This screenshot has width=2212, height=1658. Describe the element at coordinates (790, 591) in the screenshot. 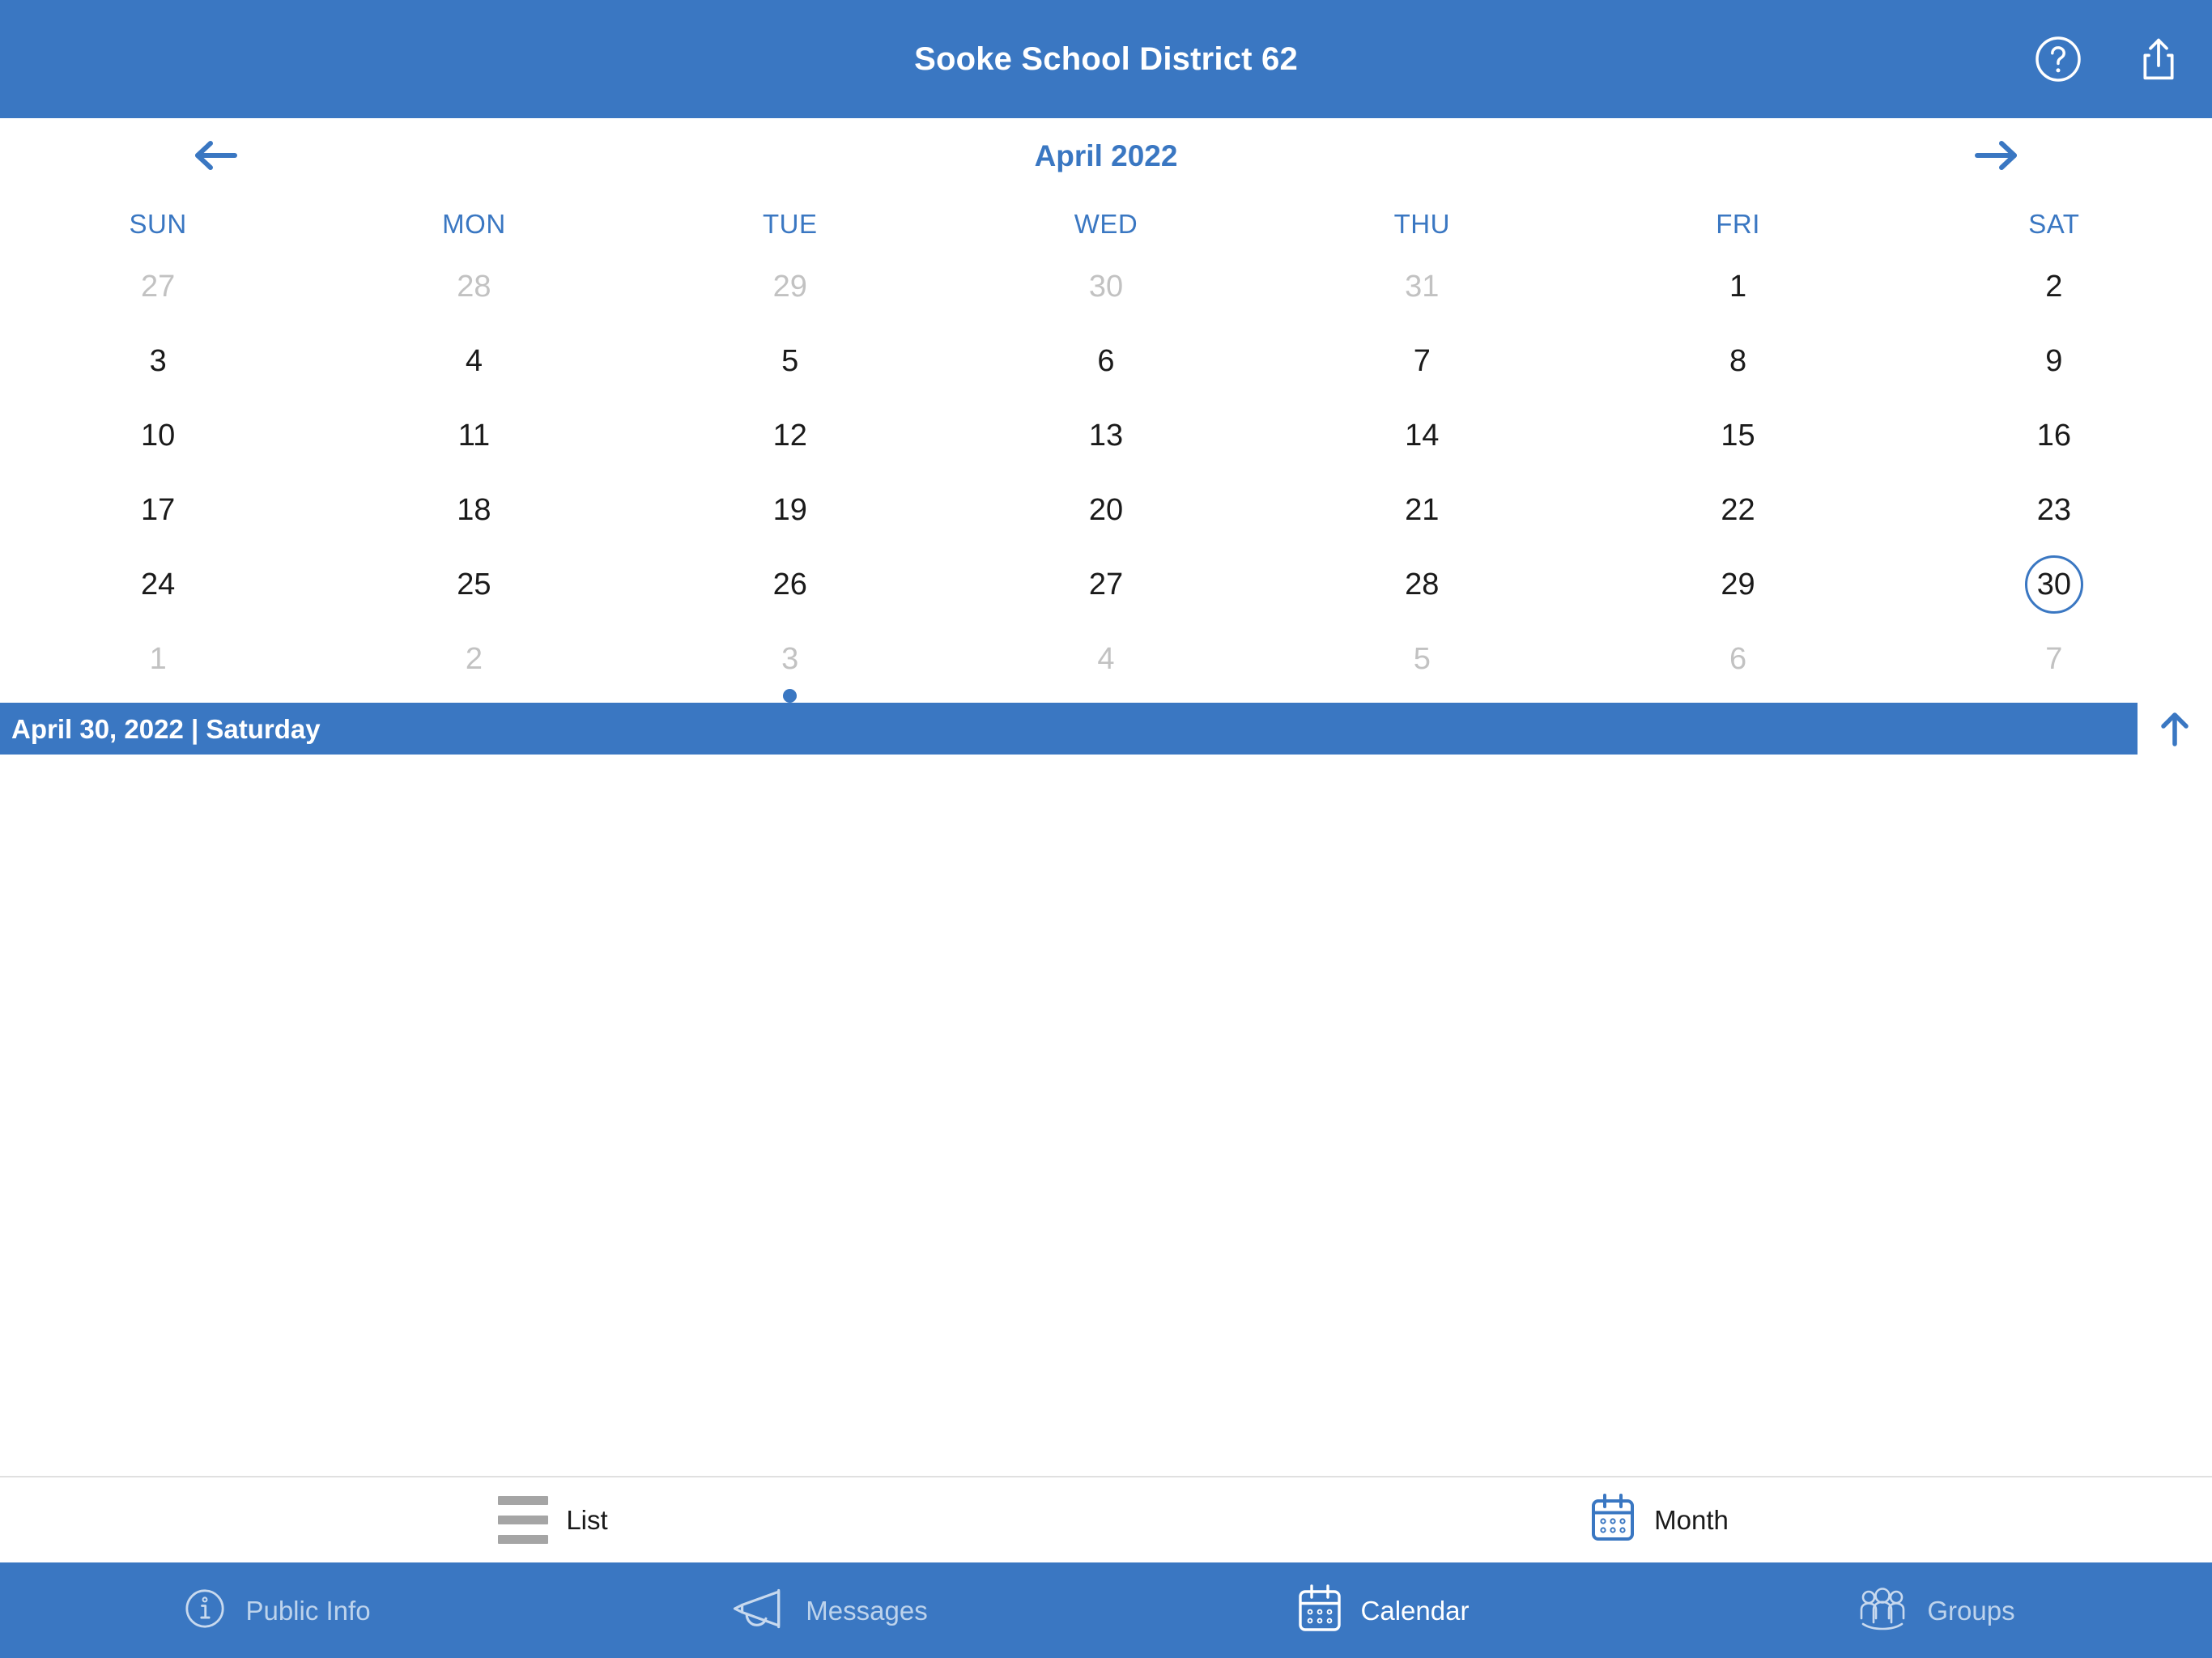

I see `calendar-day-cell: 26` at that location.